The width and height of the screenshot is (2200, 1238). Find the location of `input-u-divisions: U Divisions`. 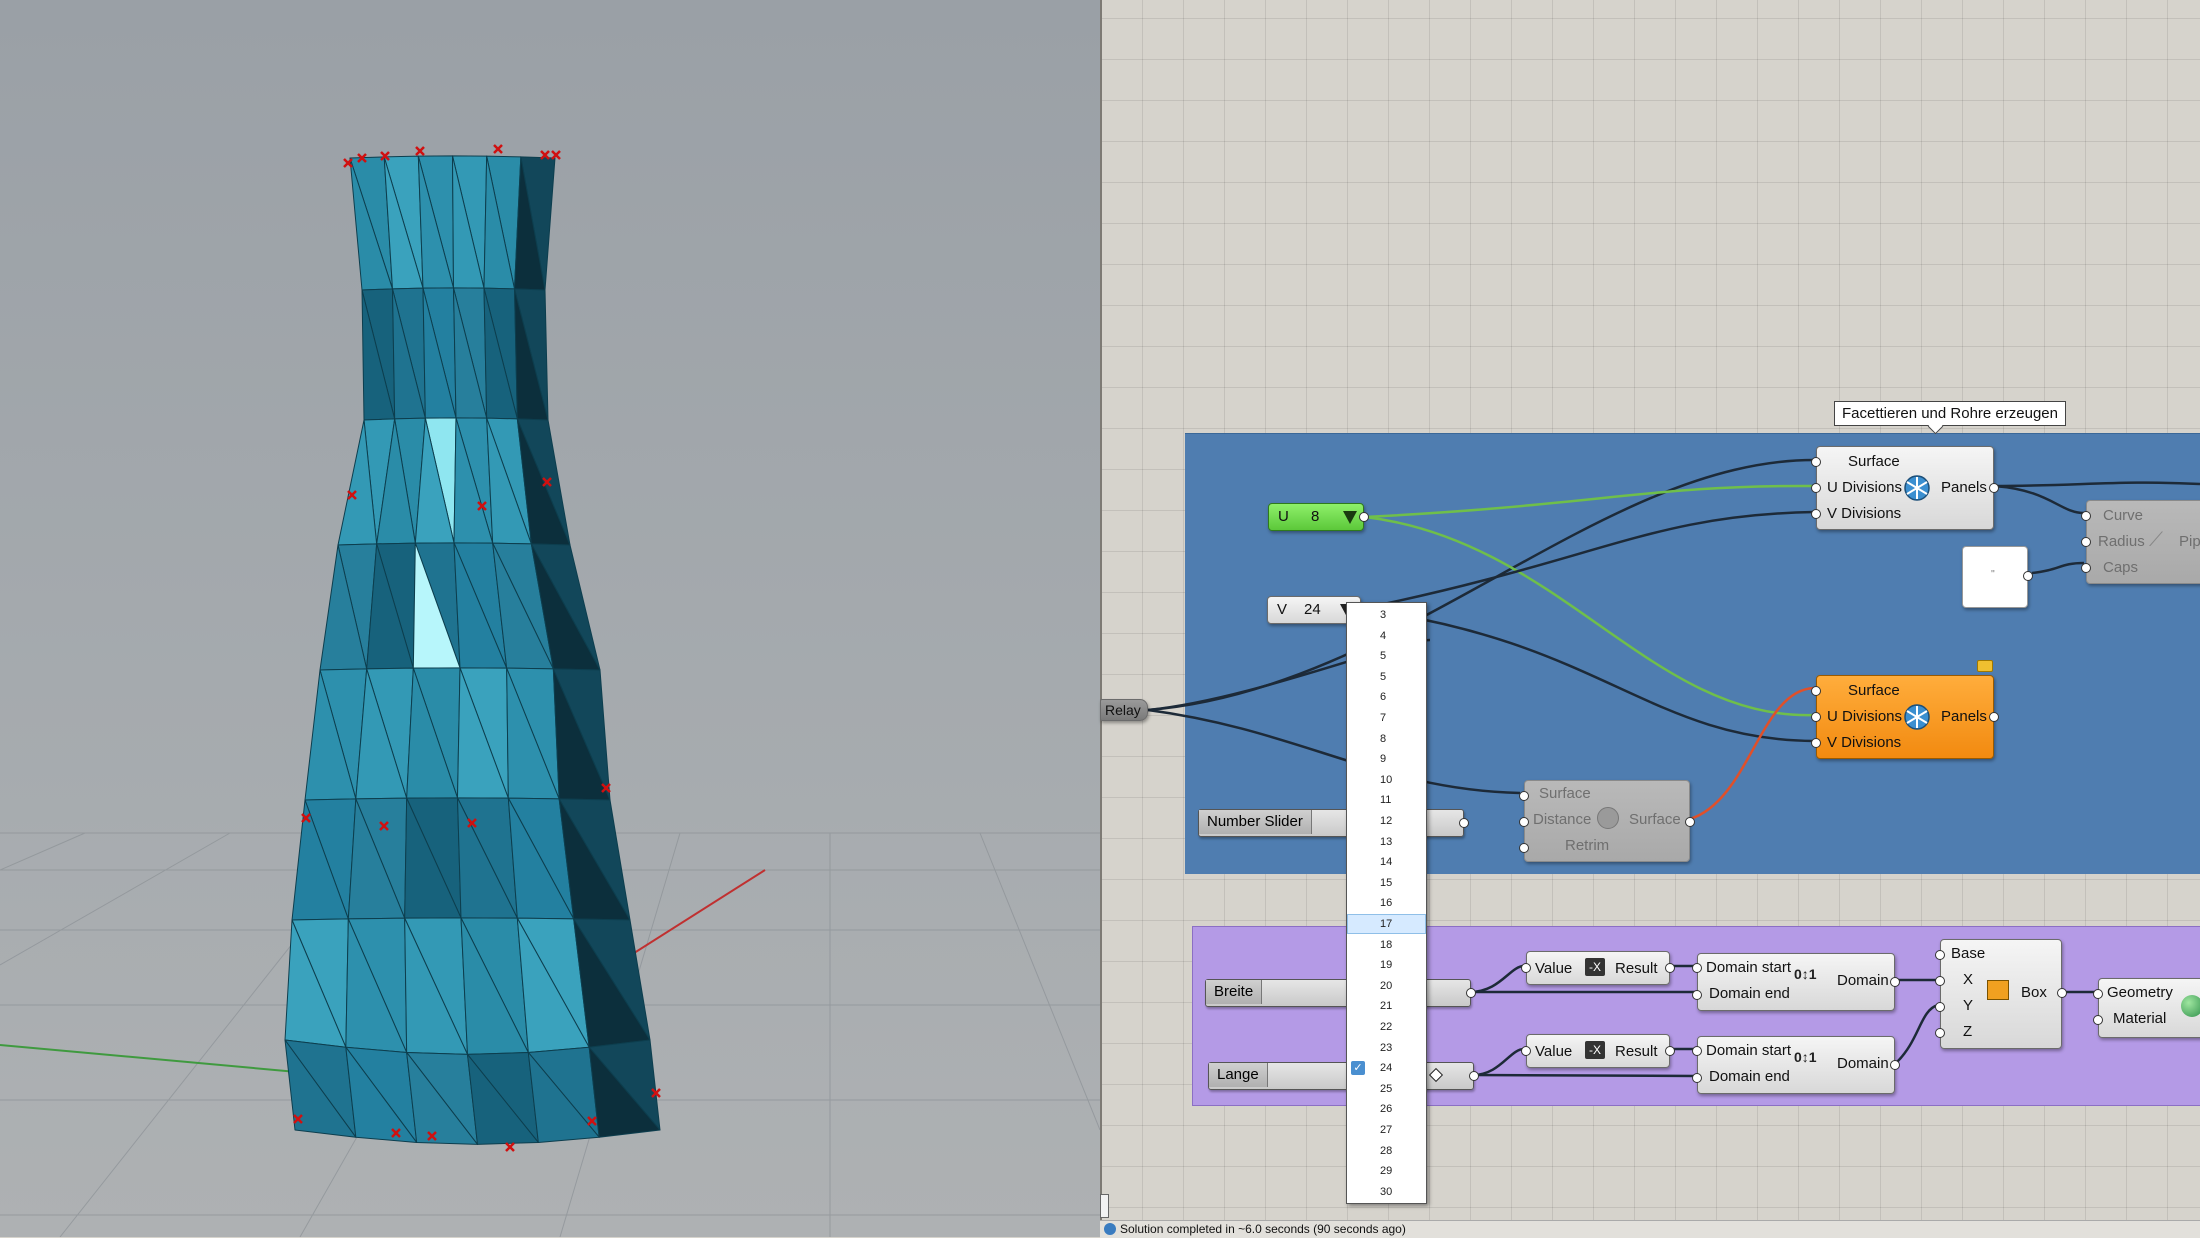

input-u-divisions: U Divisions is located at coordinates (1865, 716).